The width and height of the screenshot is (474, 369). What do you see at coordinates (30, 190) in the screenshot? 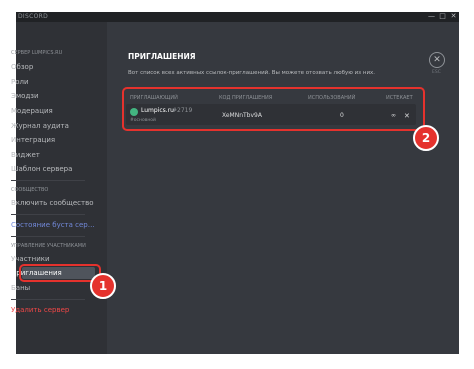
I see `sidebar-header-community: СООБЩЕСТВО` at bounding box center [30, 190].